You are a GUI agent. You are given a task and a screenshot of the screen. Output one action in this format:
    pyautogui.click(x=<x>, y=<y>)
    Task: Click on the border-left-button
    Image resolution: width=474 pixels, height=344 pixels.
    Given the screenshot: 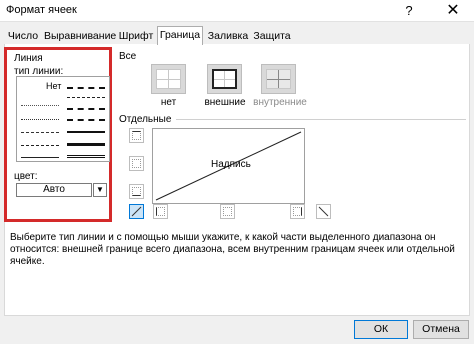 What is the action you would take?
    pyautogui.click(x=160, y=211)
    